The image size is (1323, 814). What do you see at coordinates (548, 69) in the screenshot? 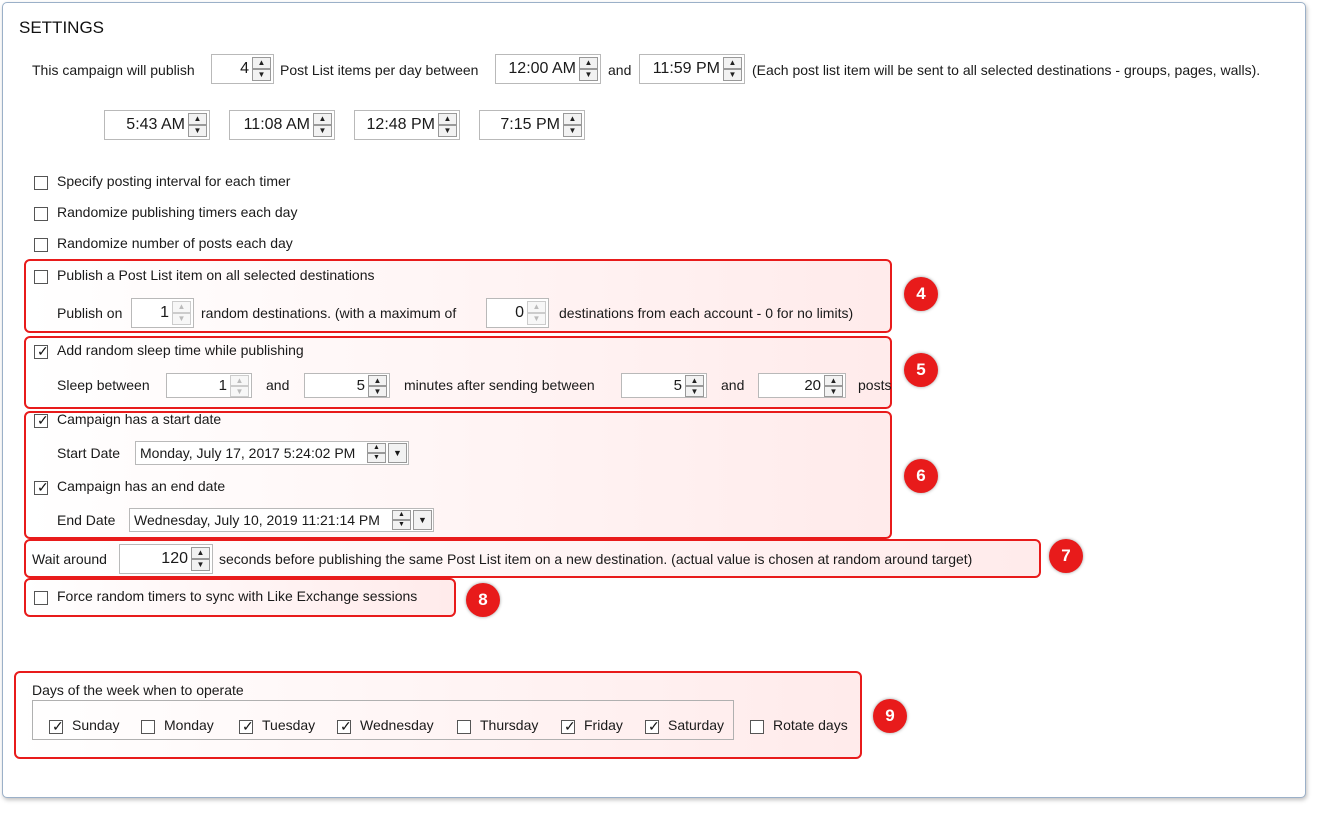
I see `start-time-spinner: 12:00 AM ▲ ▼` at bounding box center [548, 69].